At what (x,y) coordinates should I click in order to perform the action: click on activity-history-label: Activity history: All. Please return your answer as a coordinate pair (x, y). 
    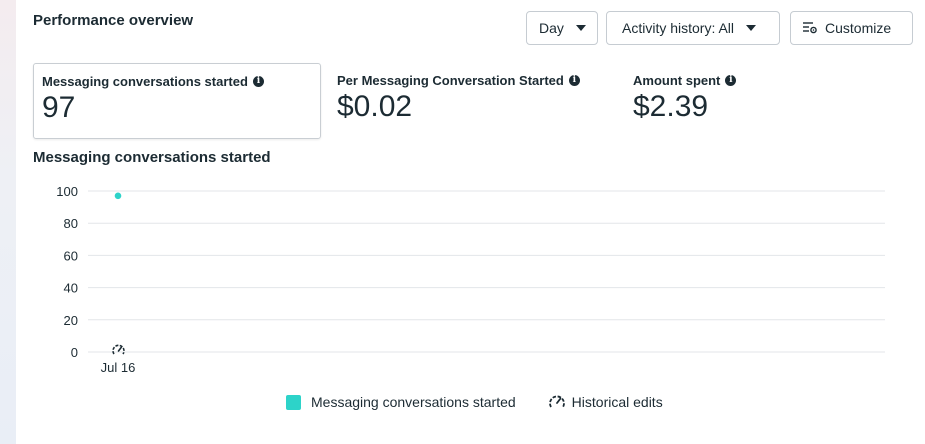
    Looking at the image, I should click on (678, 28).